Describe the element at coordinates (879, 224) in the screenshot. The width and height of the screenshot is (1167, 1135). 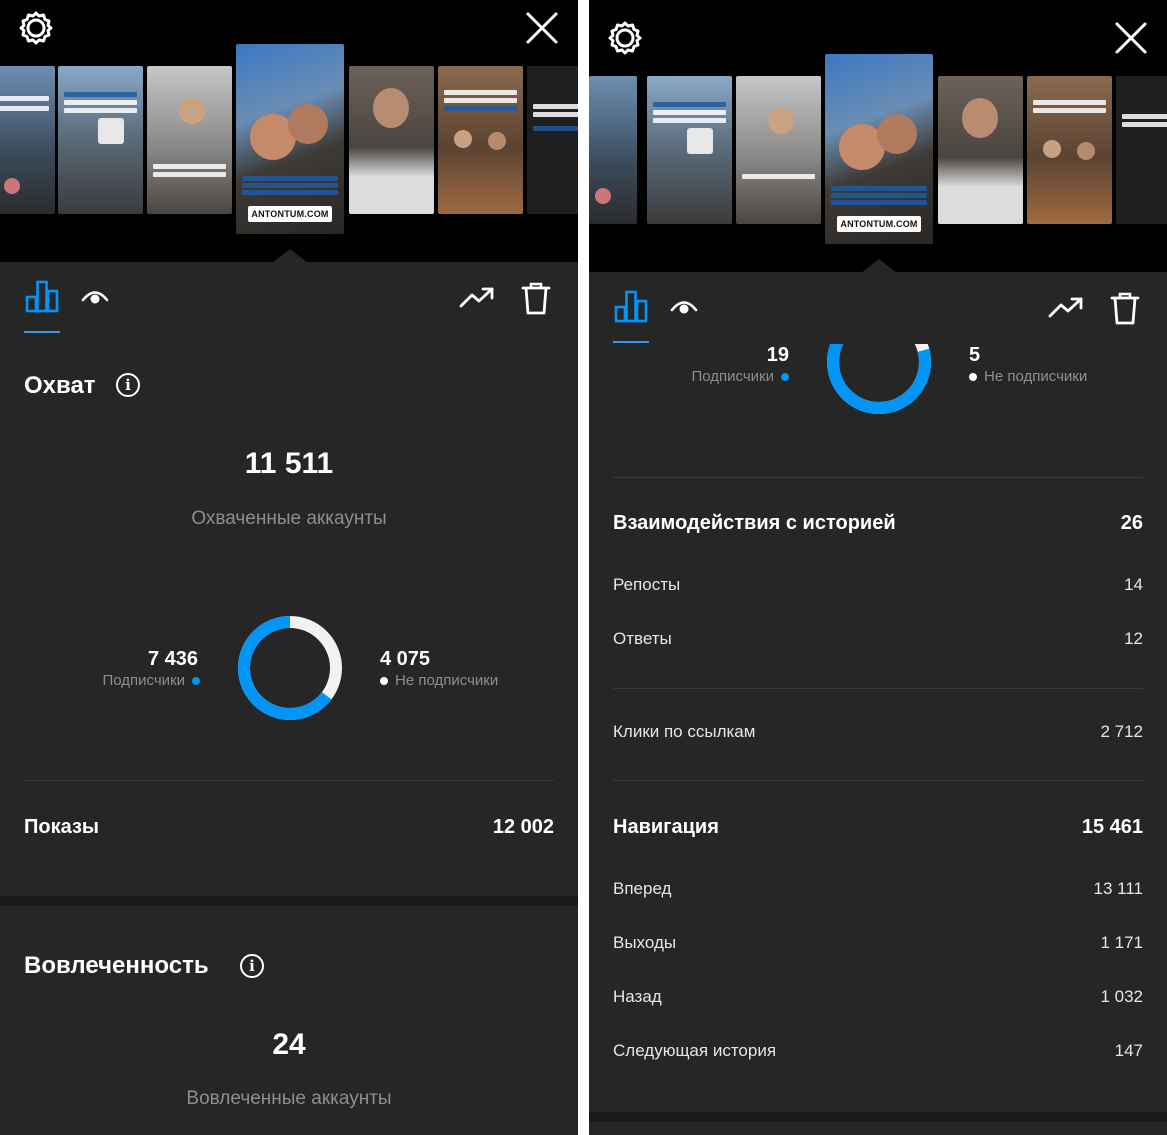
I see `link-sticker: ANTONTUM.COM` at that location.